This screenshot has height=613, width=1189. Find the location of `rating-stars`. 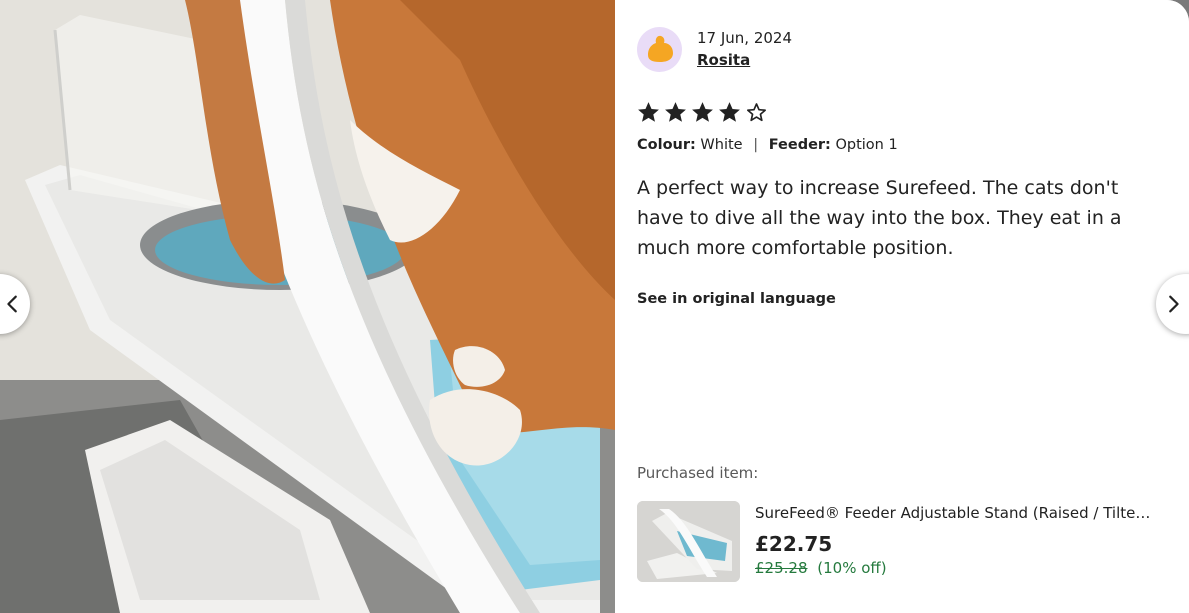

rating-stars is located at coordinates (702, 112).